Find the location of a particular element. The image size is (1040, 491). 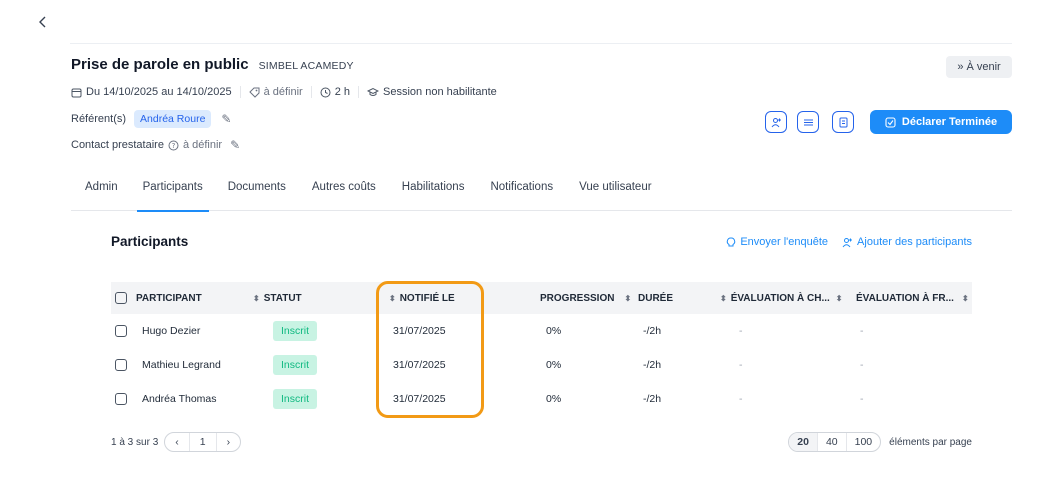

session-type-text: Session non habilitante is located at coordinates (440, 92).